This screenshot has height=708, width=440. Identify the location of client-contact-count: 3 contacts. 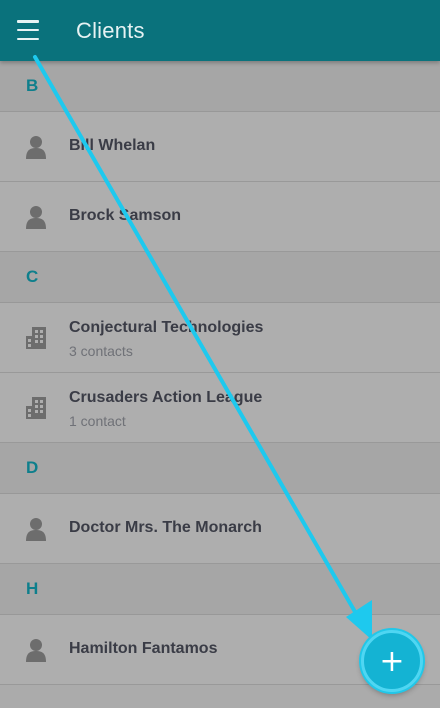
(101, 351).